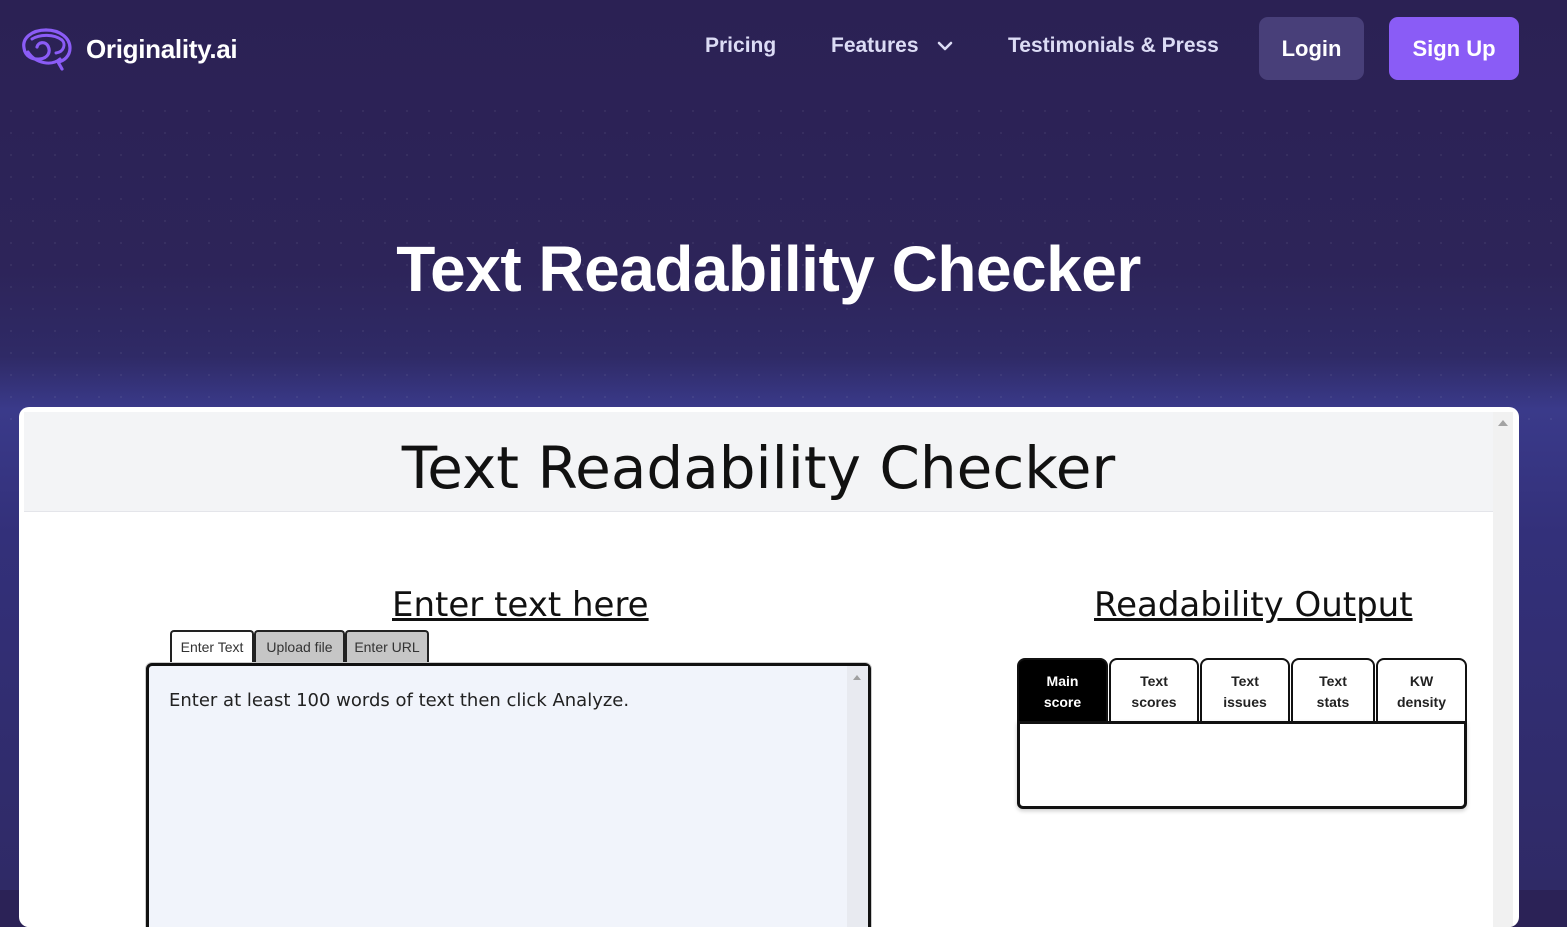  Describe the element at coordinates (875, 45) in the screenshot. I see `nav-features-label: Features` at that location.